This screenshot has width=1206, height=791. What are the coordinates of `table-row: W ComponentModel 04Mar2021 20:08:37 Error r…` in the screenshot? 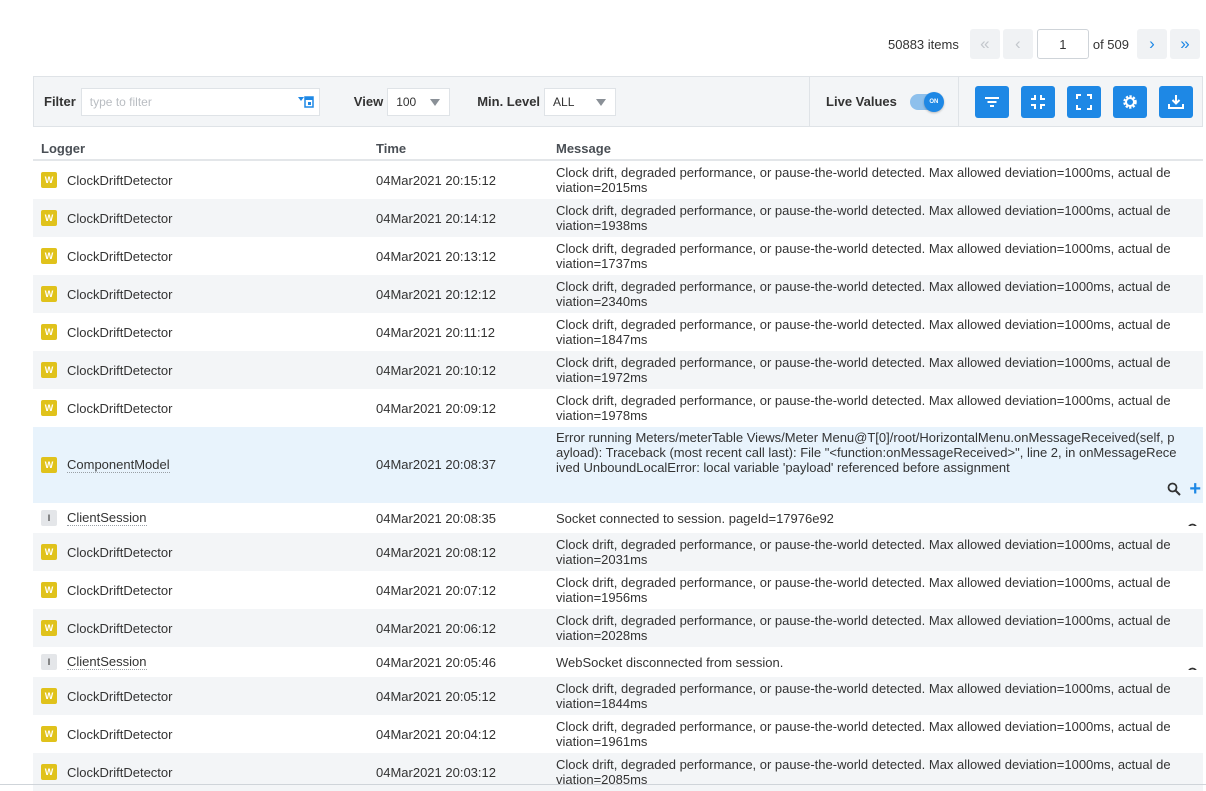 It's located at (618, 465).